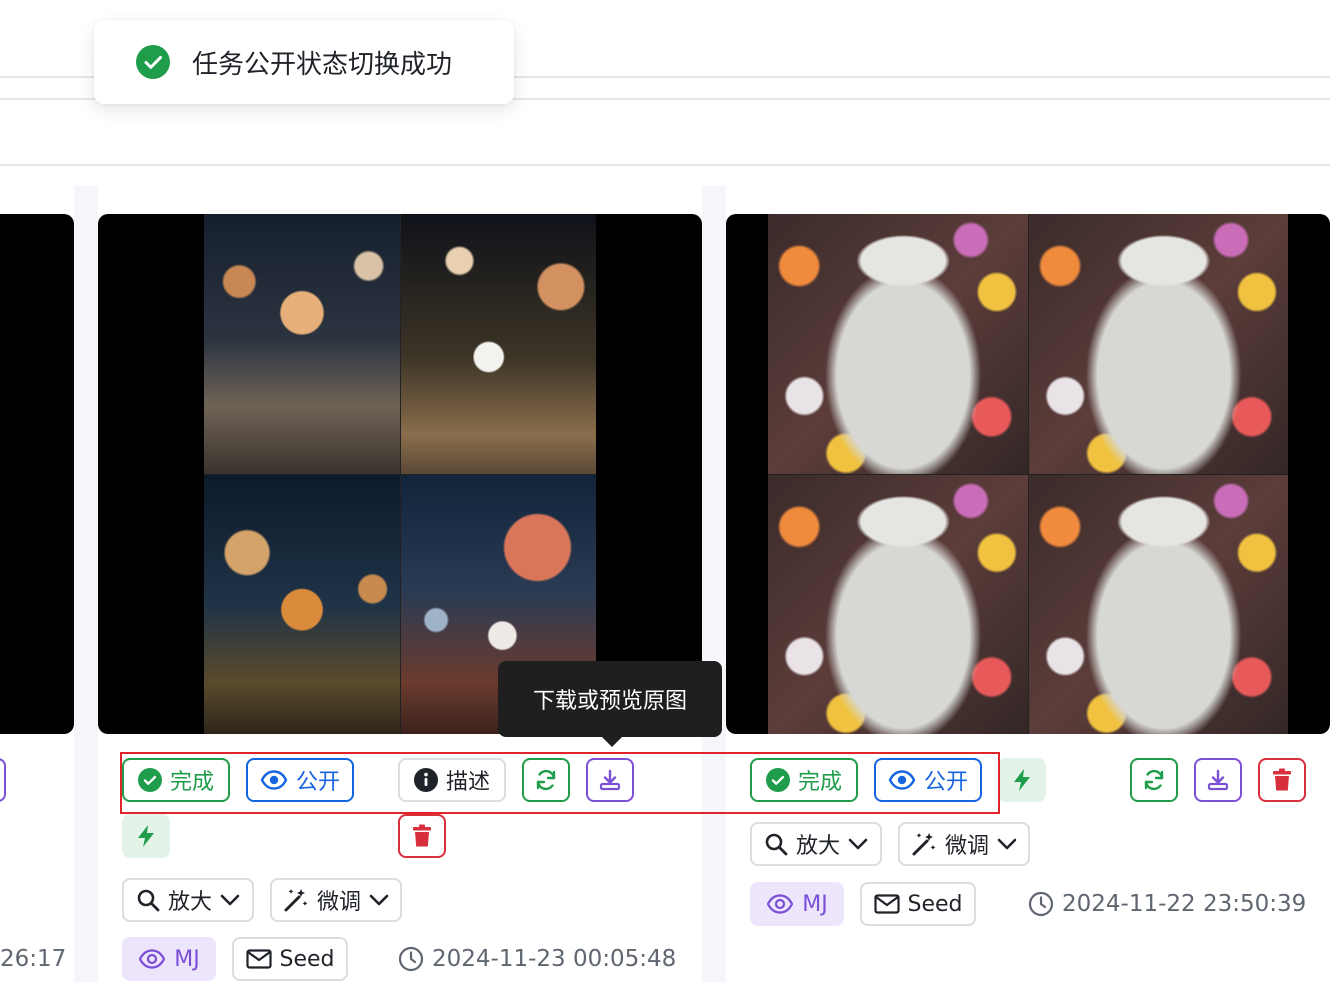 Image resolution: width=1330 pixels, height=982 pixels. I want to click on time-text: 2024-11-23 00:05:48, so click(554, 959).